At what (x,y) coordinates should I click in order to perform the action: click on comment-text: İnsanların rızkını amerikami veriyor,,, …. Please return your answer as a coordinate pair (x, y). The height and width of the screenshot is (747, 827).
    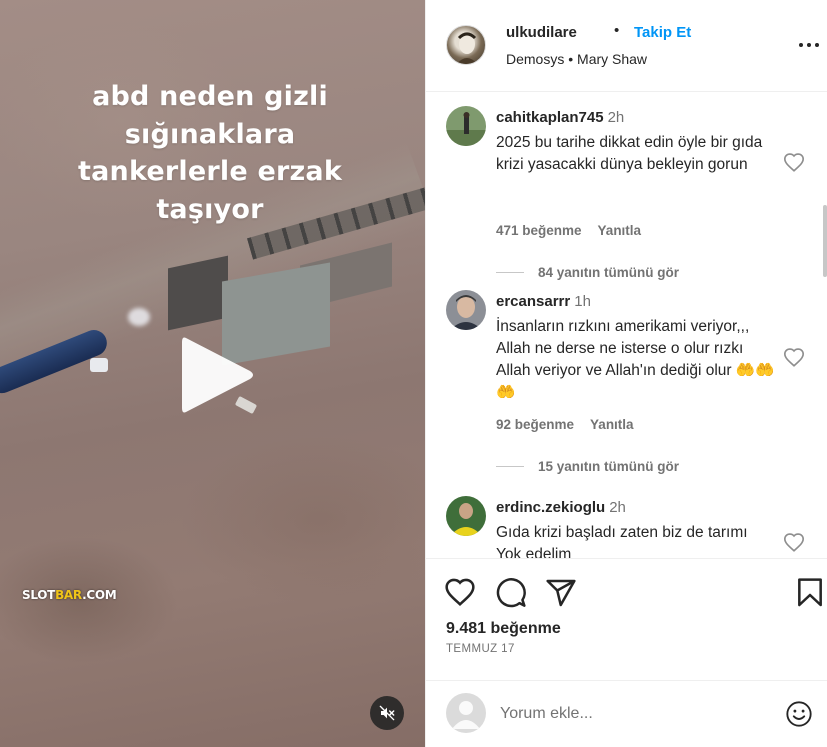
    Looking at the image, I should click on (635, 359).